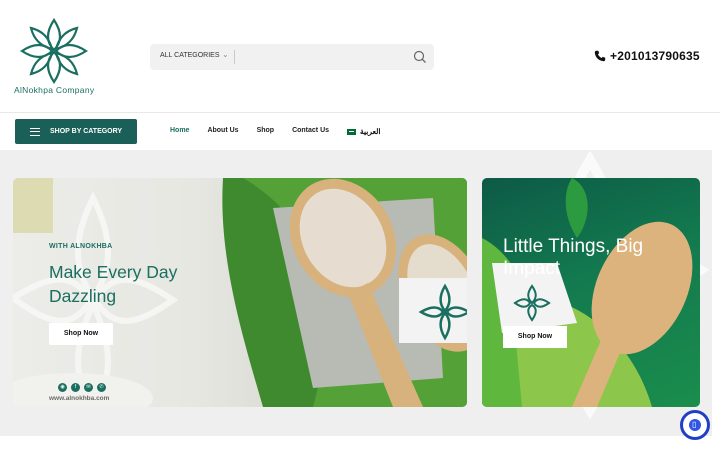 The height and width of the screenshot is (450, 720). I want to click on company-logo: AlNokhpa Company, so click(56, 57).